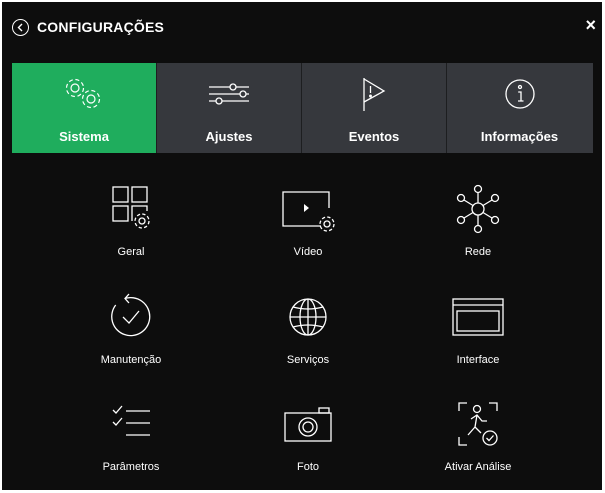 This screenshot has width=605, height=493. Describe the element at coordinates (374, 94) in the screenshot. I see `flag-alert-icon` at that location.